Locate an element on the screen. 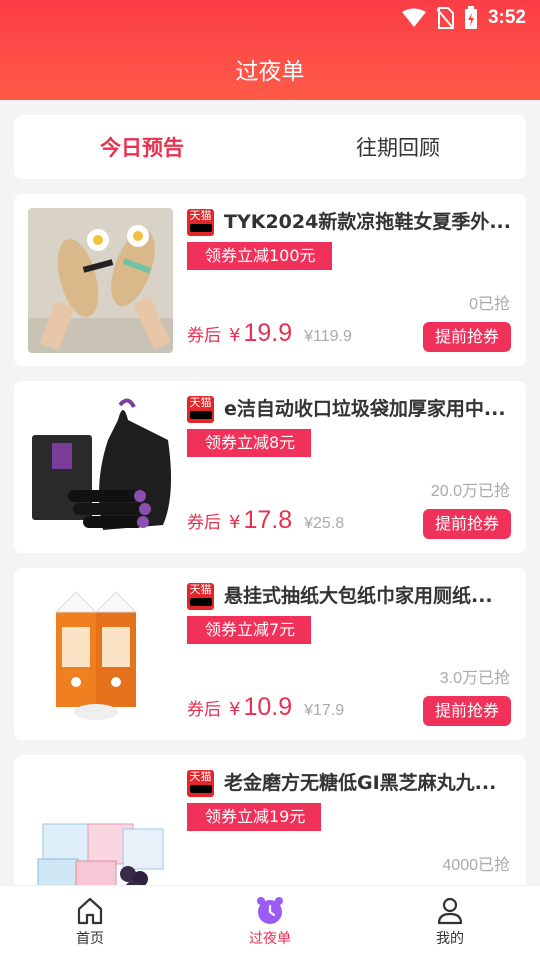  coupon-tag: 领券立减8元 is located at coordinates (249, 443).